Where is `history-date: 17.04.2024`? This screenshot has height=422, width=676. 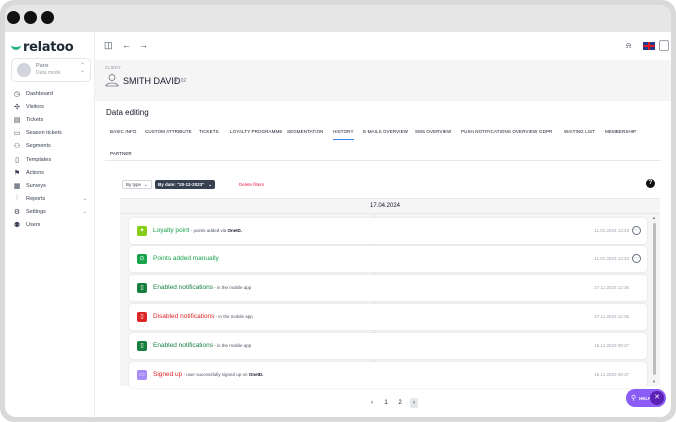 history-date: 17.04.2024 is located at coordinates (385, 206).